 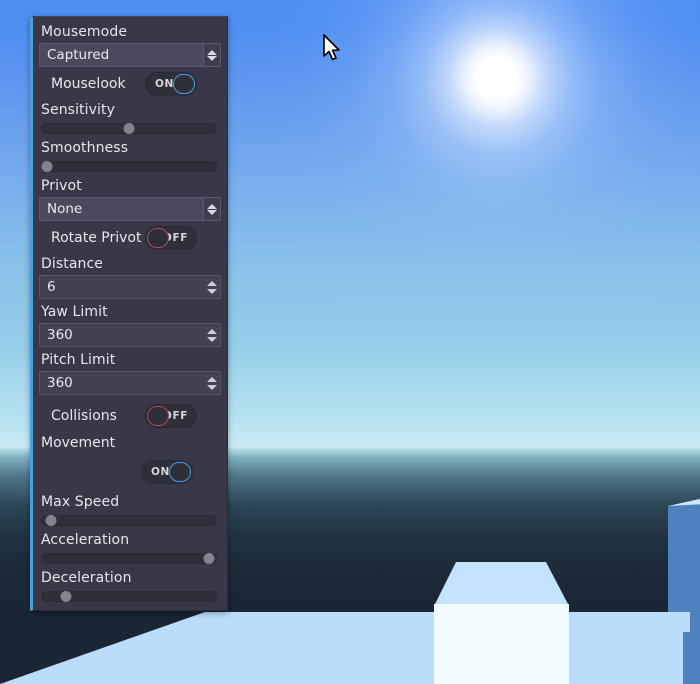 What do you see at coordinates (78, 360) in the screenshot?
I see `pitch-limit-label: Pitch Limit` at bounding box center [78, 360].